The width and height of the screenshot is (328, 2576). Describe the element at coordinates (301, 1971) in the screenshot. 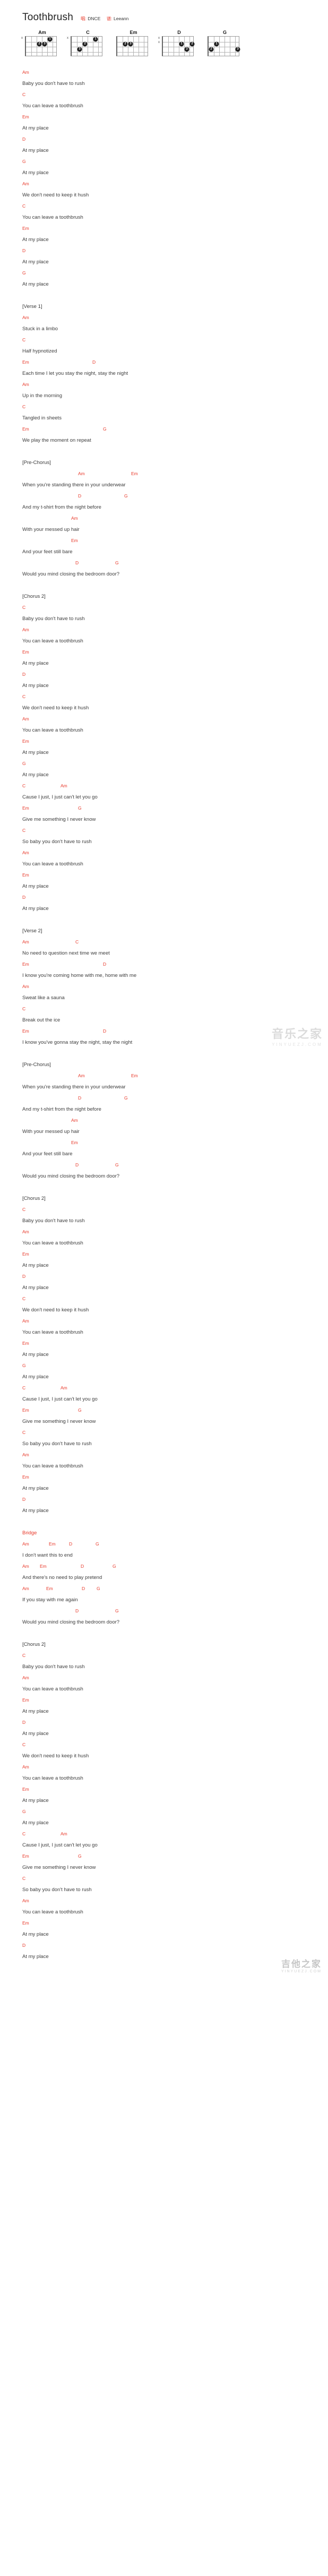

I see `watermark-bottom-en: YINYUEZJ.COM` at that location.